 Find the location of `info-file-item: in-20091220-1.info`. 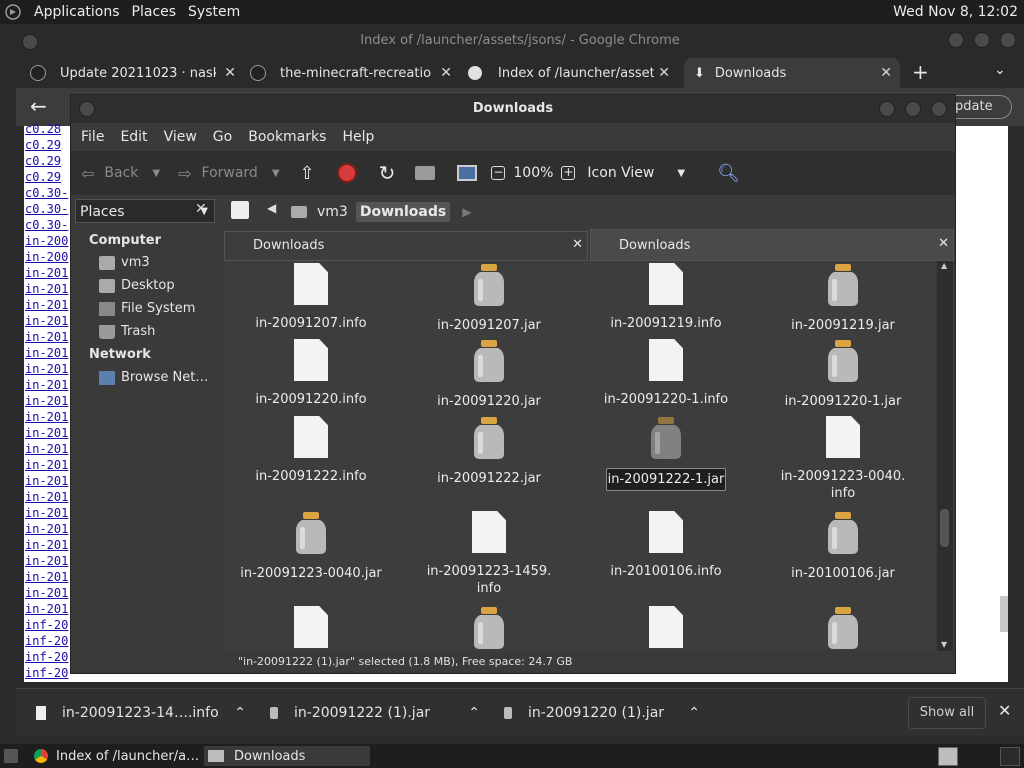

info-file-item: in-20091220-1.info is located at coordinates (666, 373).